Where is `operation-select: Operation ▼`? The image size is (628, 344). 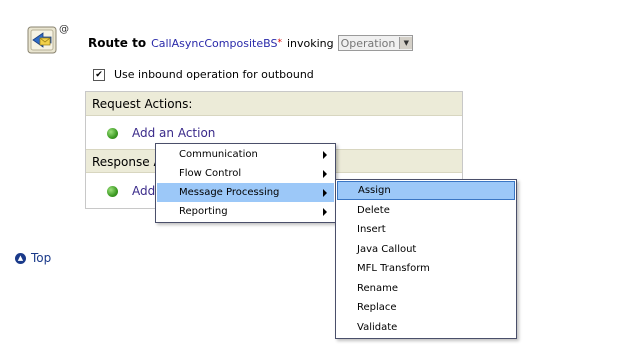
operation-select: Operation ▼ is located at coordinates (375, 43).